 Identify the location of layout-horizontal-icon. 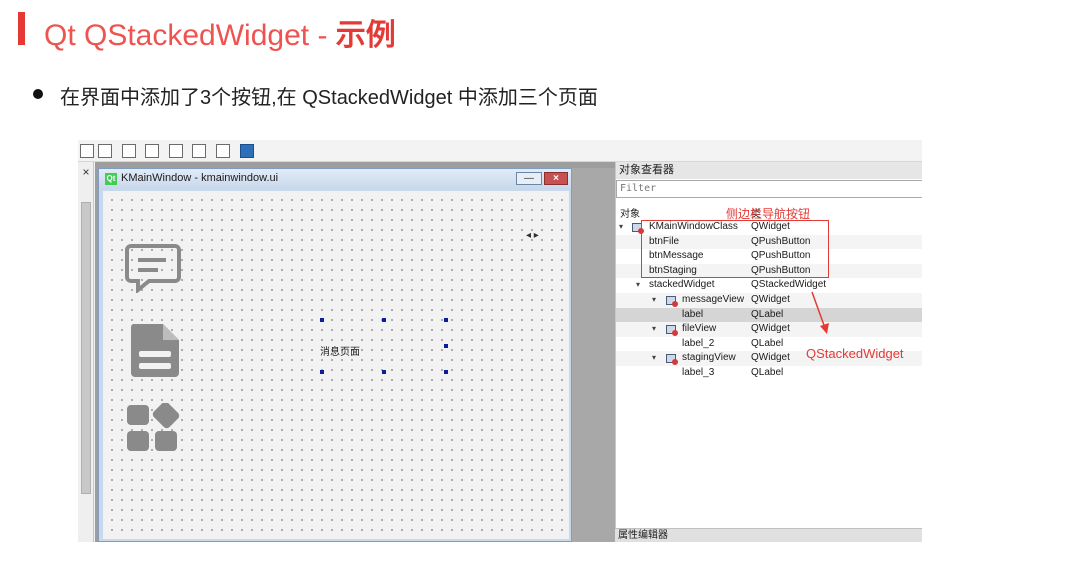
(87, 151).